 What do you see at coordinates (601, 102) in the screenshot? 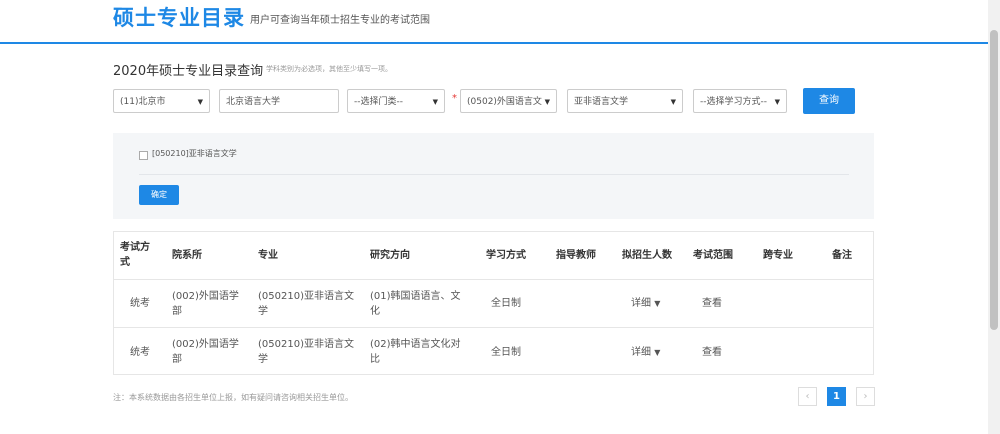
I see `major-select-value: 亚非语言文学` at bounding box center [601, 102].